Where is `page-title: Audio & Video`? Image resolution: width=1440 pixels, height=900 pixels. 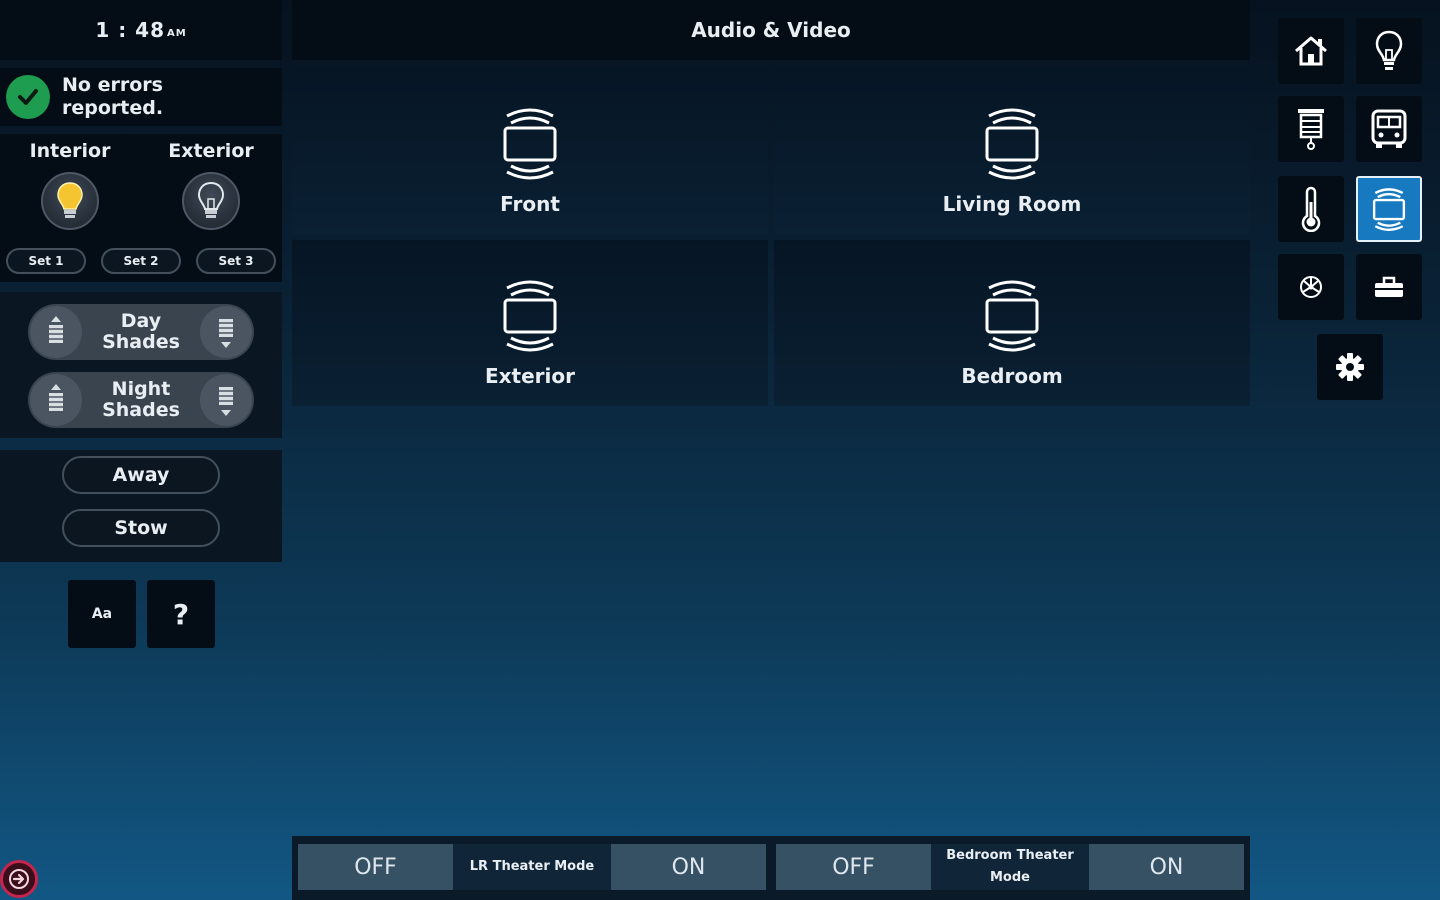 page-title: Audio & Video is located at coordinates (771, 30).